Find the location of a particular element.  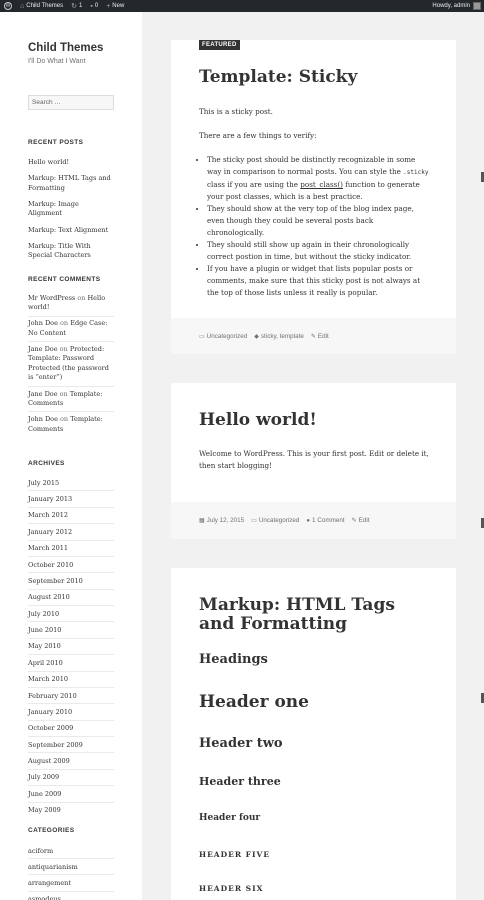

headings-heading: Headings is located at coordinates (233, 659).